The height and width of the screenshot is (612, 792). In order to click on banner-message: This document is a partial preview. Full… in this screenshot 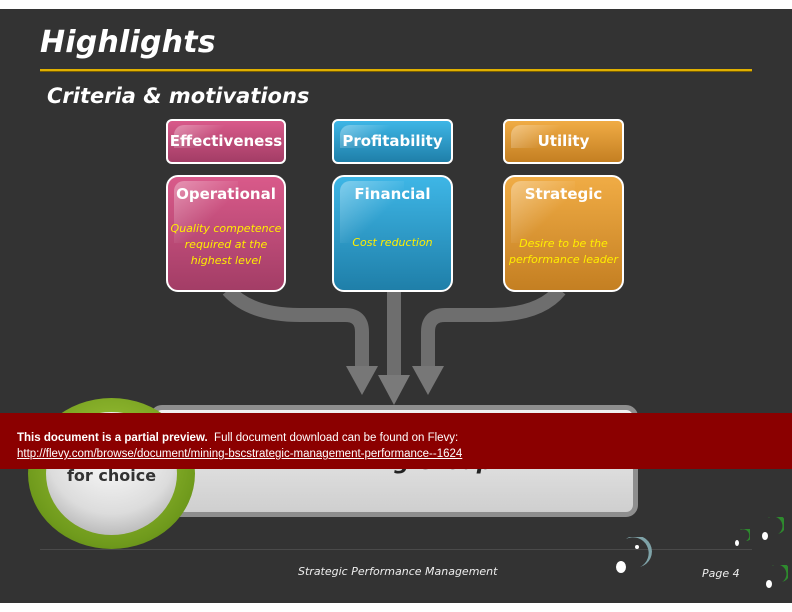, I will do `click(237, 438)`.